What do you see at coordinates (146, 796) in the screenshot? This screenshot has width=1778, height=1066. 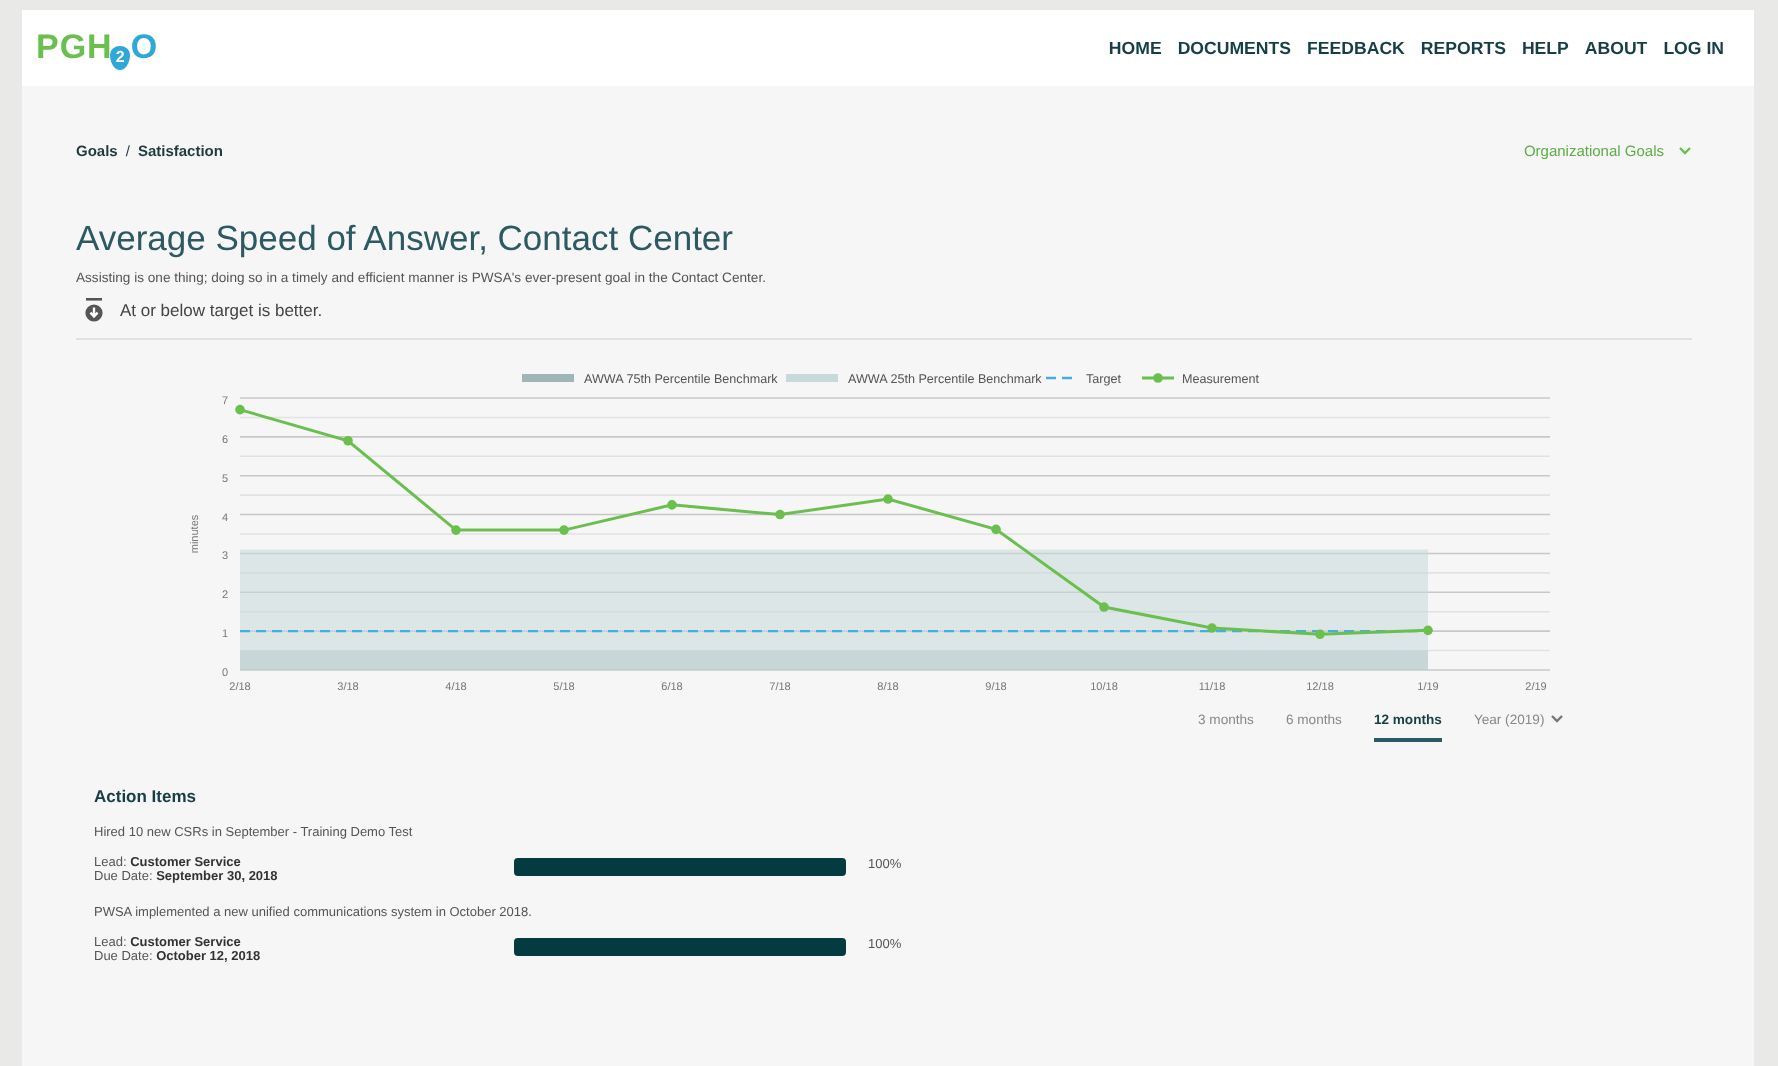 I see `section-title: Action Items` at bounding box center [146, 796].